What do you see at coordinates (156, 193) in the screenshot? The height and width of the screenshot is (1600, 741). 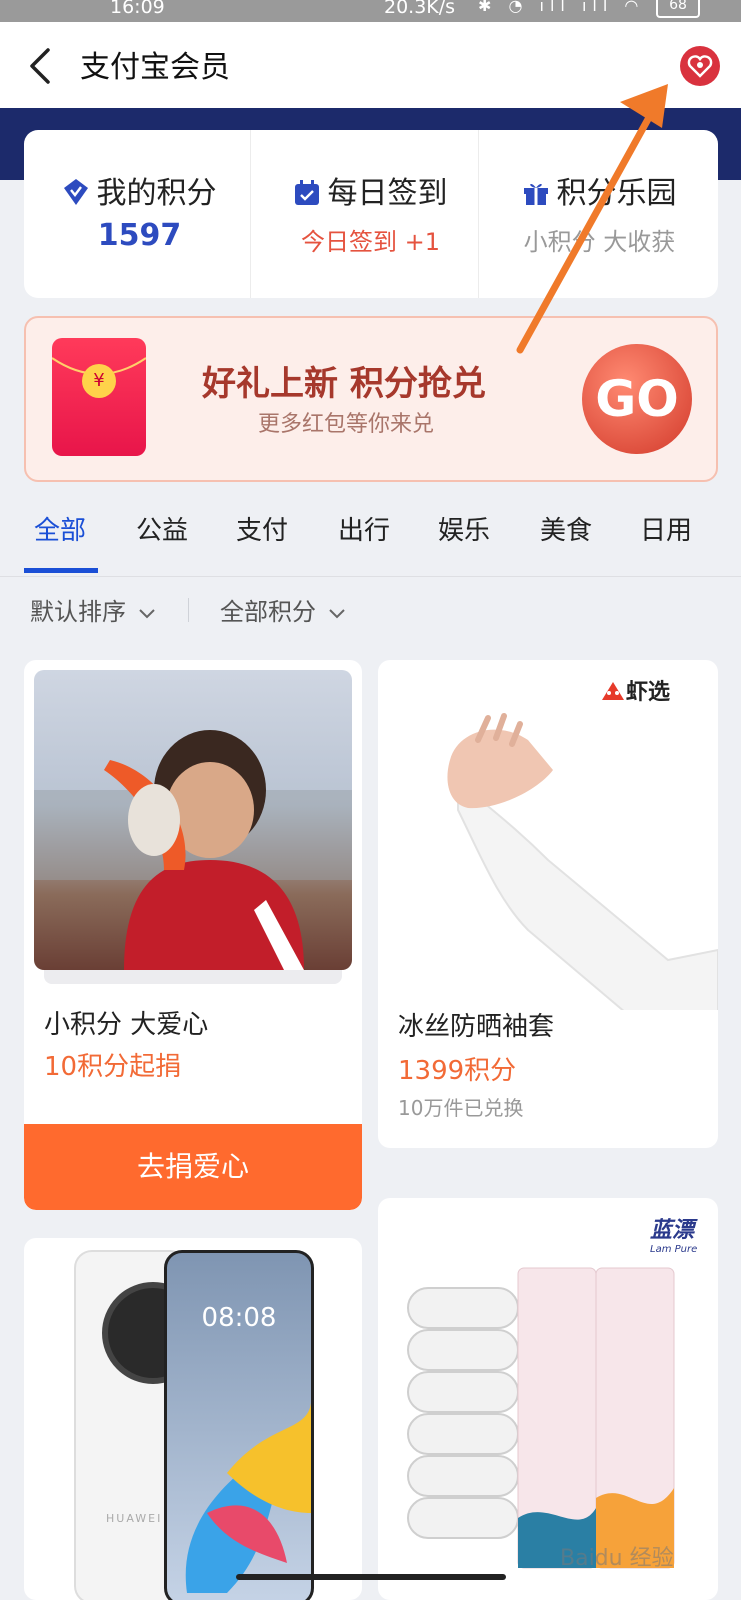 I see `my-points-label: 我的积分` at bounding box center [156, 193].